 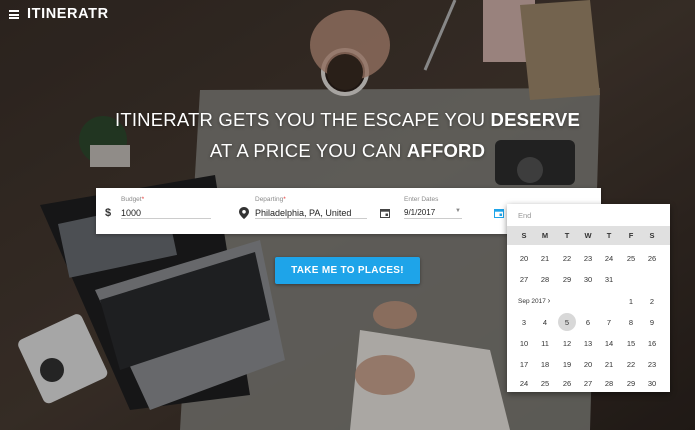 What do you see at coordinates (631, 322) in the screenshot?
I see `calendar-day: 8` at bounding box center [631, 322].